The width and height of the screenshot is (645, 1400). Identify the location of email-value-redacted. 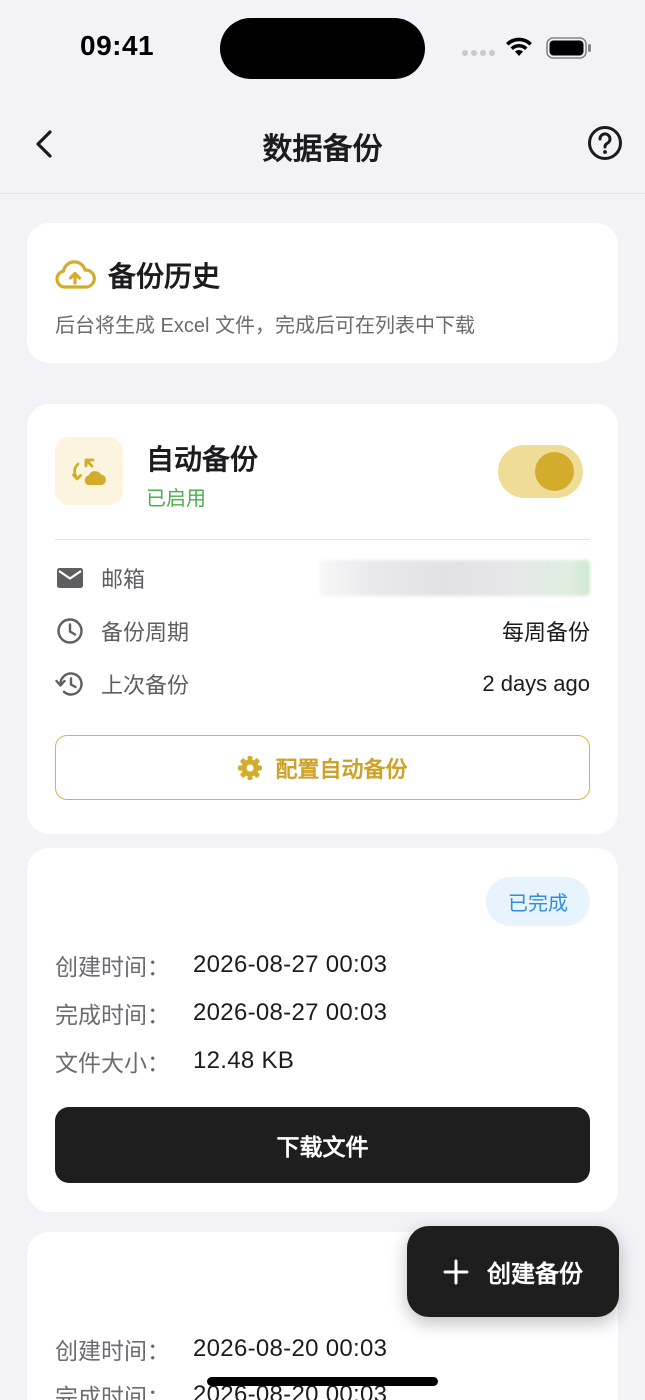
(455, 578).